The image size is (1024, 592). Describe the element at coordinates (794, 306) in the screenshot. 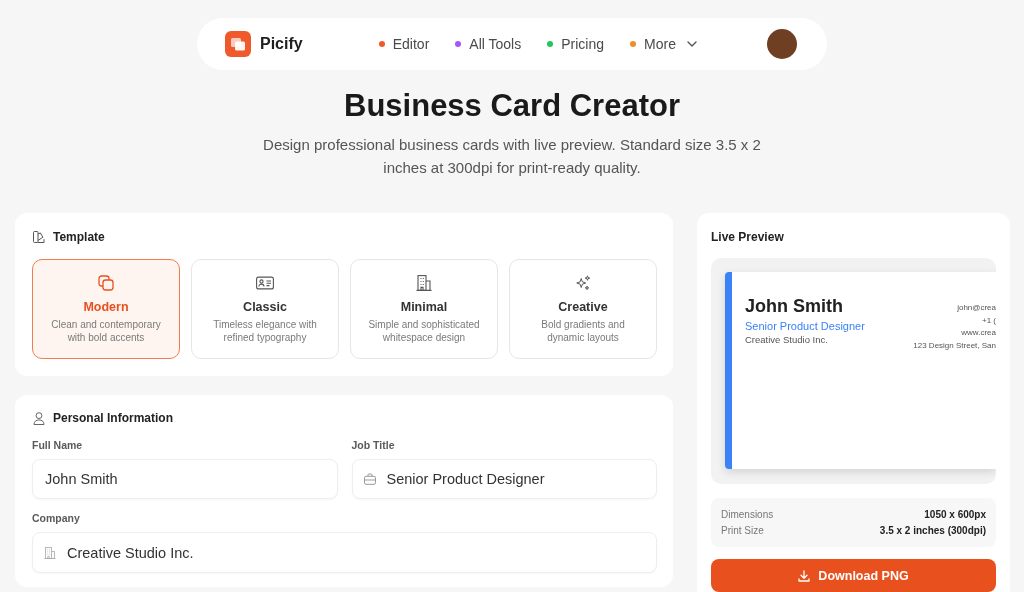

I see `card-name: John Smith` at that location.